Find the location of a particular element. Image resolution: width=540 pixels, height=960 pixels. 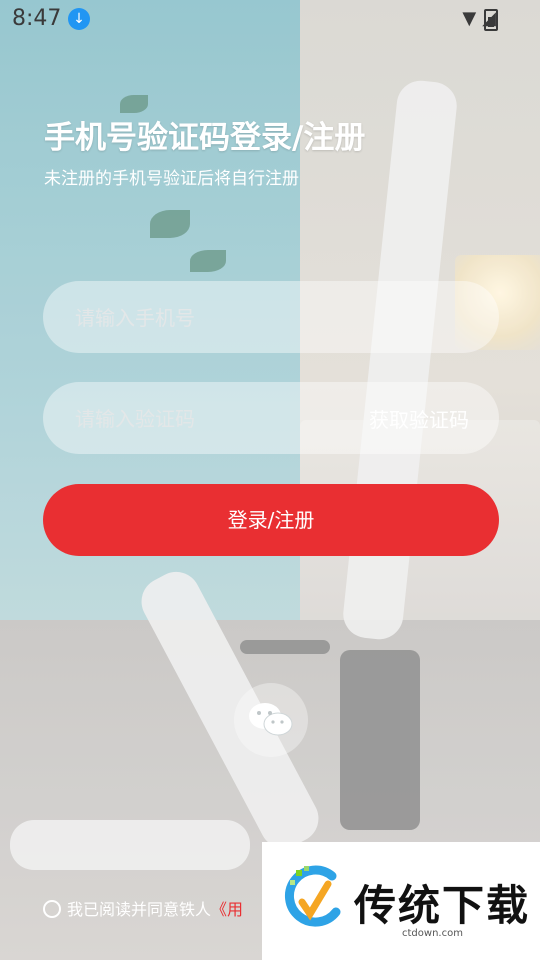

page-subtitle: 未注册的手机号验证后将自行注册 is located at coordinates (171, 179).